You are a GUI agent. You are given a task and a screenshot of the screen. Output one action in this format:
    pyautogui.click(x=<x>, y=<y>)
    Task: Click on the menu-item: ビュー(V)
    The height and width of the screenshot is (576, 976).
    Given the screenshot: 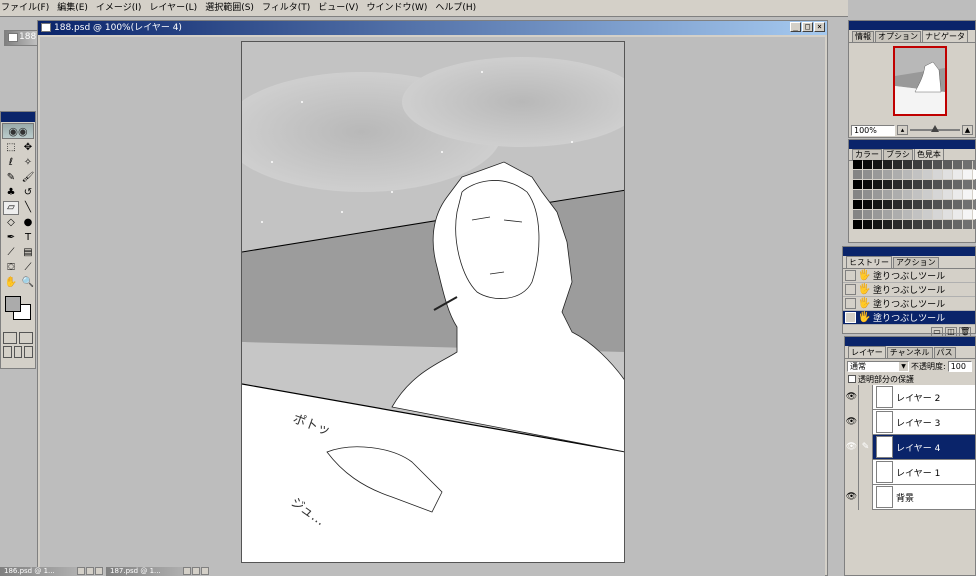 What is the action you would take?
    pyautogui.click(x=338, y=8)
    